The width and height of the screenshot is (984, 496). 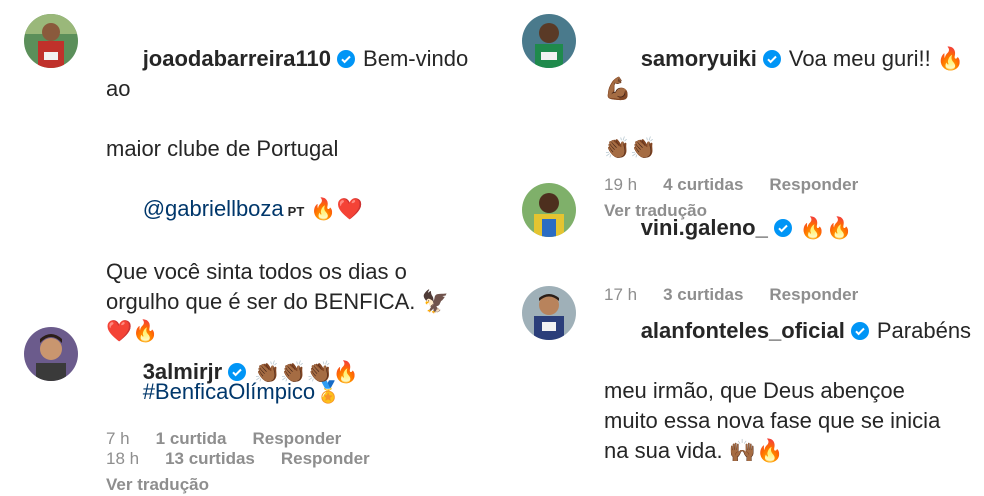 I want to click on comment-text: Que você sinta todos os dias o, so click(x=256, y=271).